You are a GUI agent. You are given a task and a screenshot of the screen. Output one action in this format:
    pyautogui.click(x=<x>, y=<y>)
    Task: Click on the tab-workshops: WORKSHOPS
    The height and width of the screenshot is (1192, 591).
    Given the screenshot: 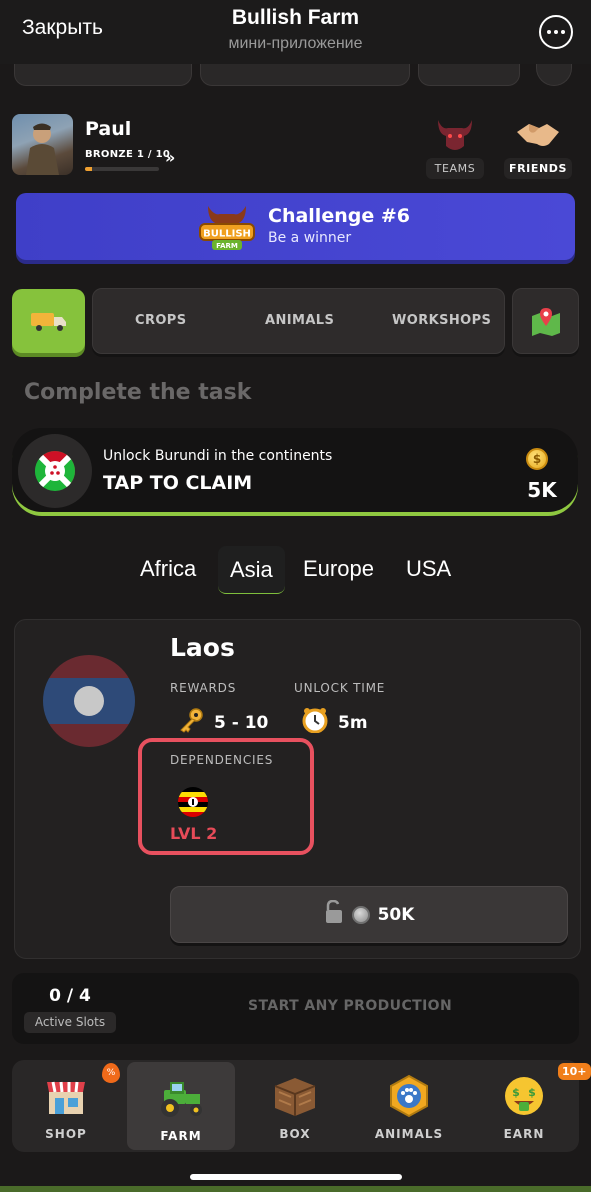 What is the action you would take?
    pyautogui.click(x=441, y=320)
    